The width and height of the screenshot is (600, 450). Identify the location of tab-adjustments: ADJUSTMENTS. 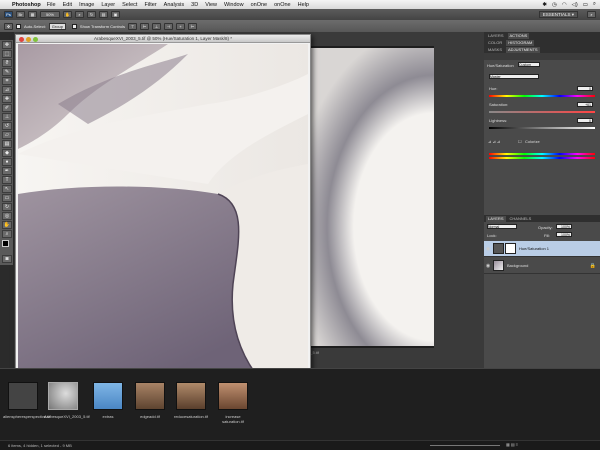
(523, 49).